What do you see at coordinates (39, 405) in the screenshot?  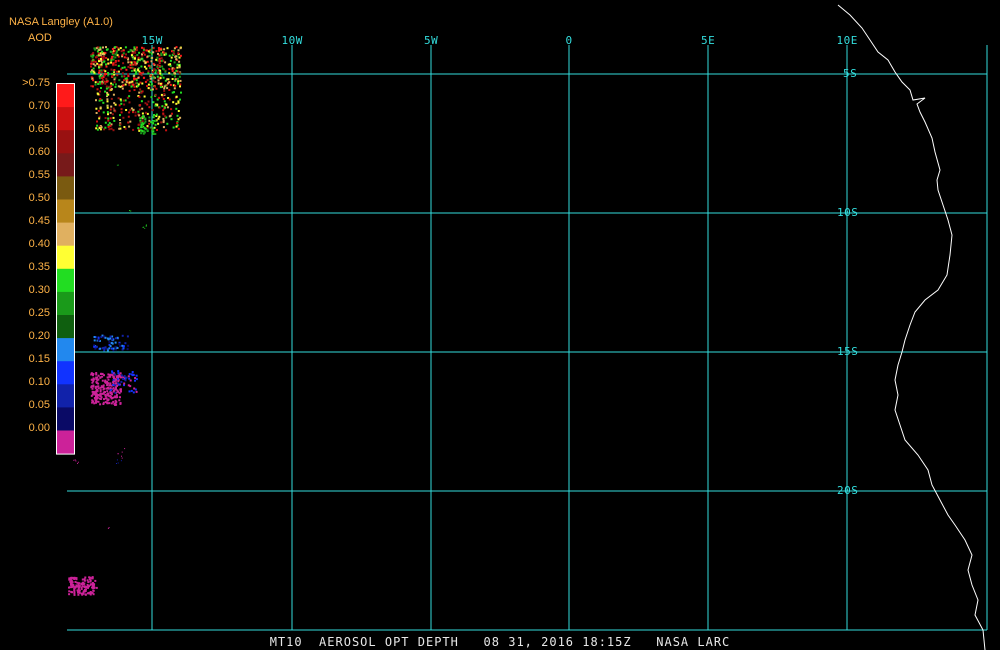 I see `colorbar-tick-label: 0.05` at bounding box center [39, 405].